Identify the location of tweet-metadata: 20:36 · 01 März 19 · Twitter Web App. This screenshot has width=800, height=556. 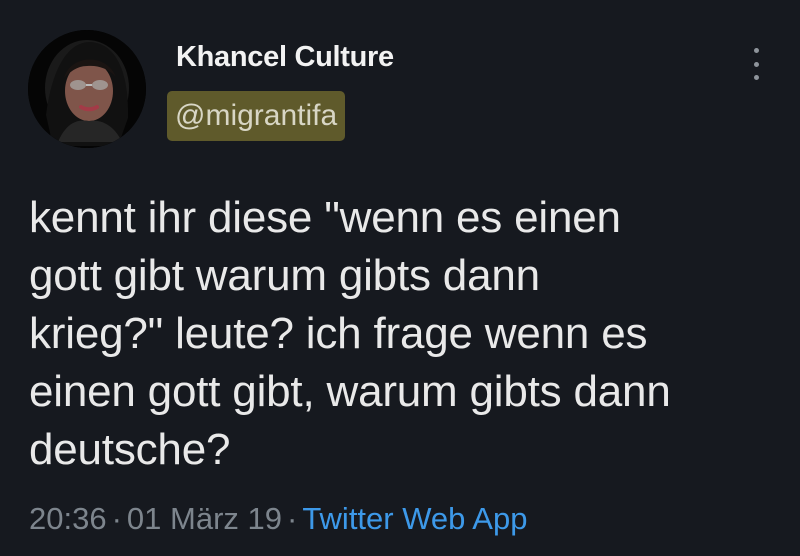
(278, 519).